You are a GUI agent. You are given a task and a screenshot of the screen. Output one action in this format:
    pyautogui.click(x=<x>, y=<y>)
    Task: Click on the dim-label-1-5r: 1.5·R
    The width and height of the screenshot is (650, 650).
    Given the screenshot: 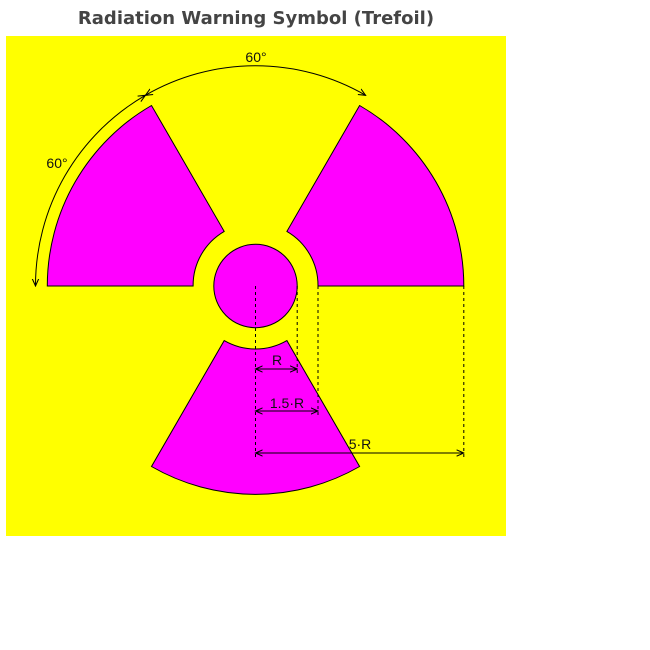 What is the action you would take?
    pyautogui.click(x=287, y=403)
    